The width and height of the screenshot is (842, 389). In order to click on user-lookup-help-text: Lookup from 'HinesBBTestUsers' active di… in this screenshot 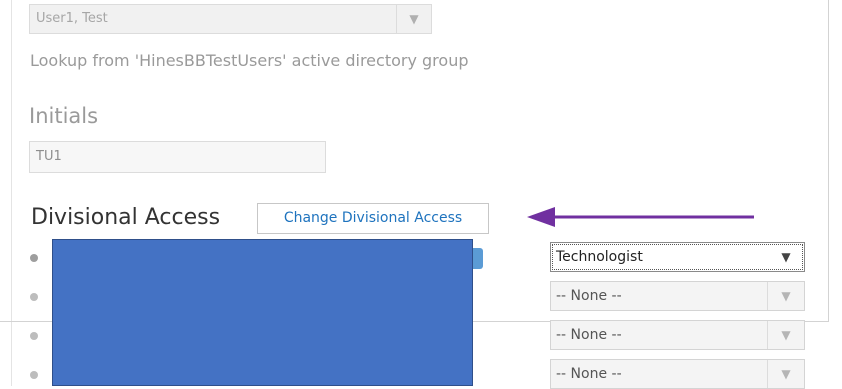, I will do `click(249, 60)`.